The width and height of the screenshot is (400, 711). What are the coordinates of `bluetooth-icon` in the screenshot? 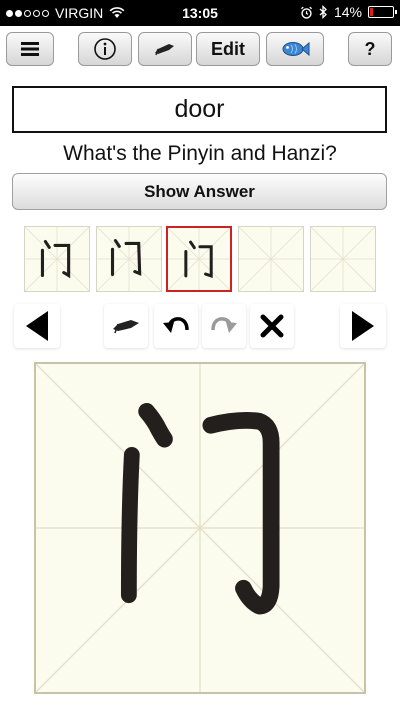 It's located at (323, 12).